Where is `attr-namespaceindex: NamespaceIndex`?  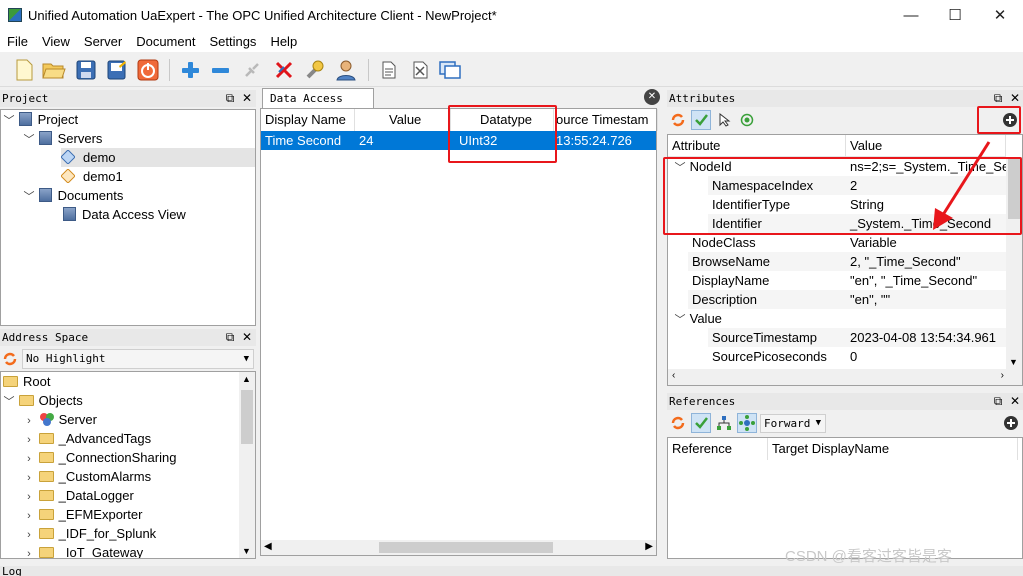 attr-namespaceindex: NamespaceIndex is located at coordinates (777, 185).